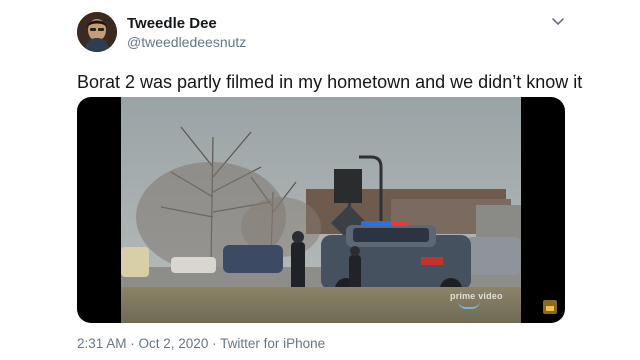 The height and width of the screenshot is (360, 640). Describe the element at coordinates (102, 343) in the screenshot. I see `tweet-time: 2:31 AM` at that location.